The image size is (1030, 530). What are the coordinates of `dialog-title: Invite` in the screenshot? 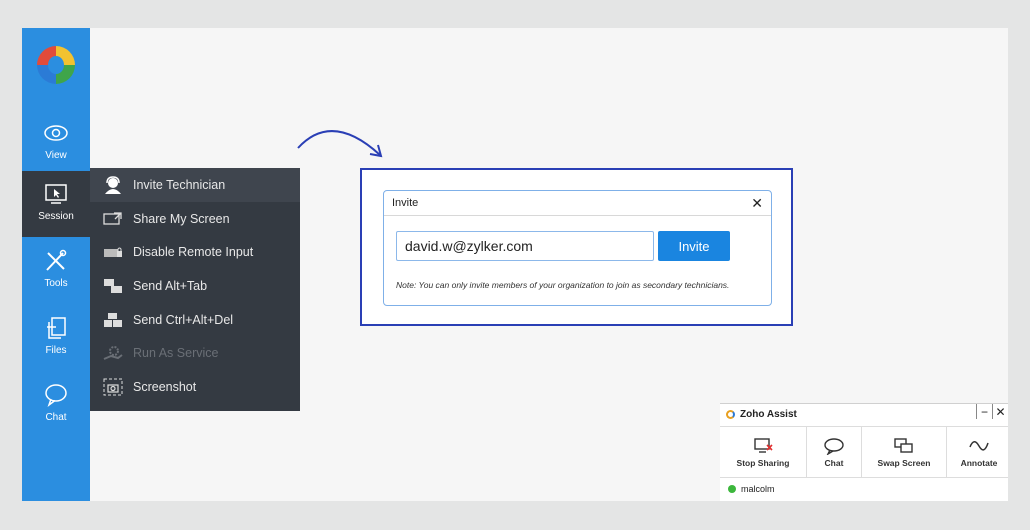 It's located at (405, 203).